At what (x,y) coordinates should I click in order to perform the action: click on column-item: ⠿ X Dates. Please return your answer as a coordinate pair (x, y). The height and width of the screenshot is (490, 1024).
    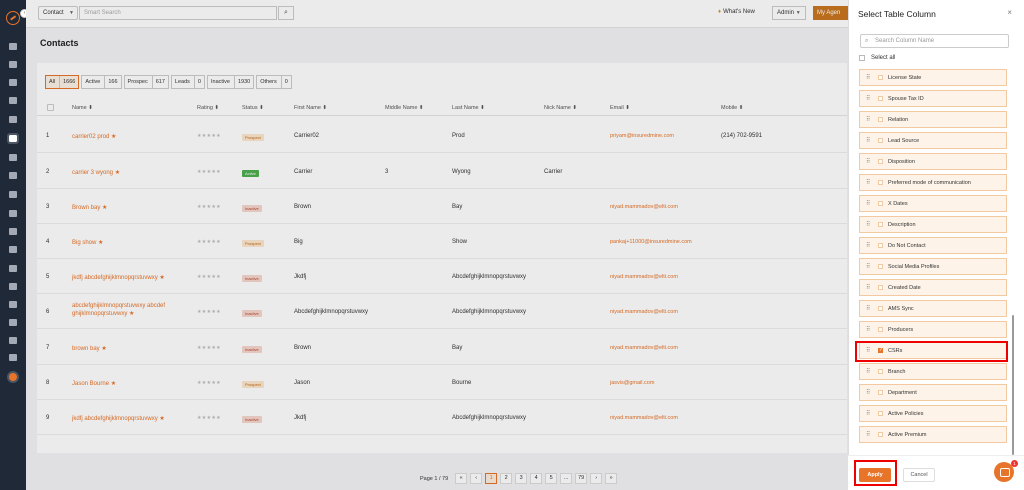
    Looking at the image, I should click on (933, 203).